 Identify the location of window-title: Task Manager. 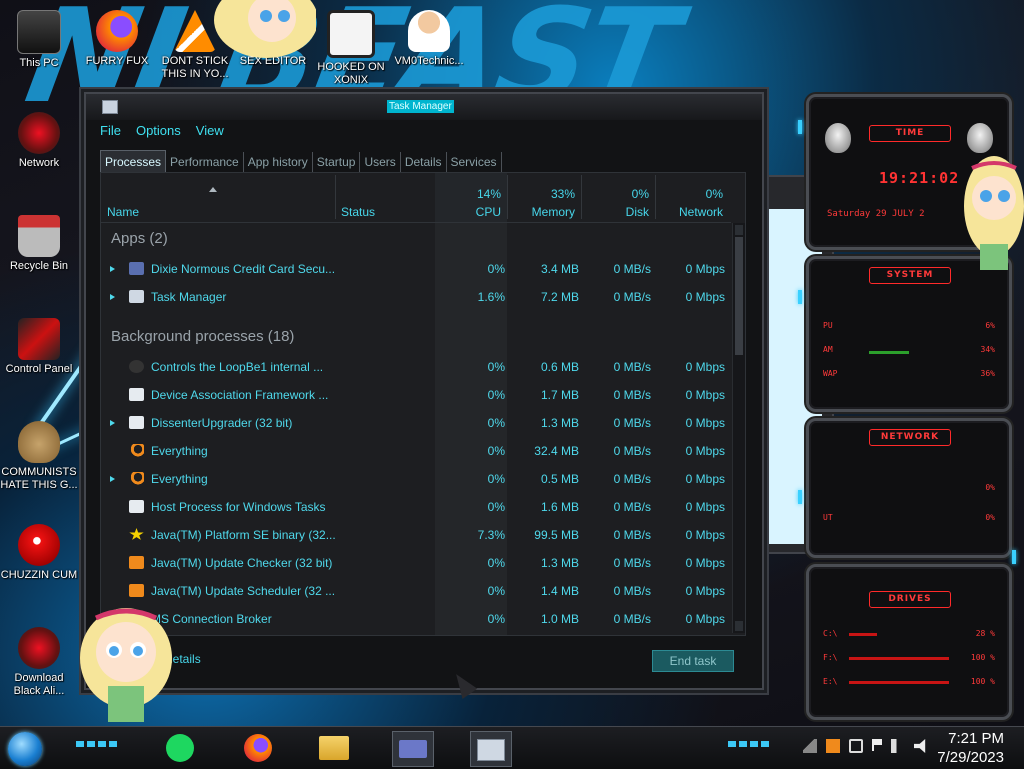
(420, 106).